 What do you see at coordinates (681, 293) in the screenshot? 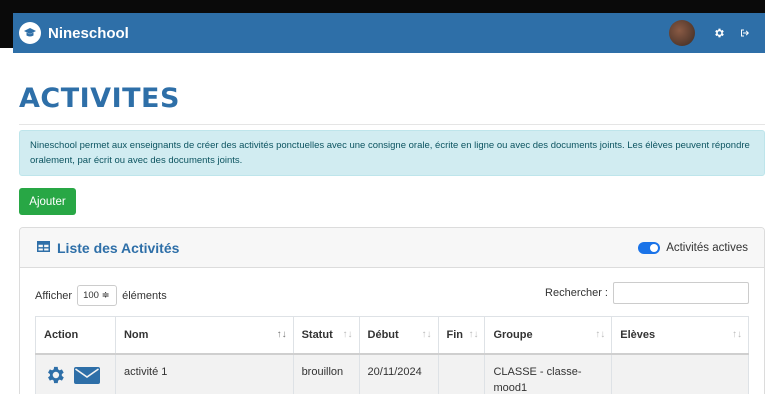
I see `search-input` at bounding box center [681, 293].